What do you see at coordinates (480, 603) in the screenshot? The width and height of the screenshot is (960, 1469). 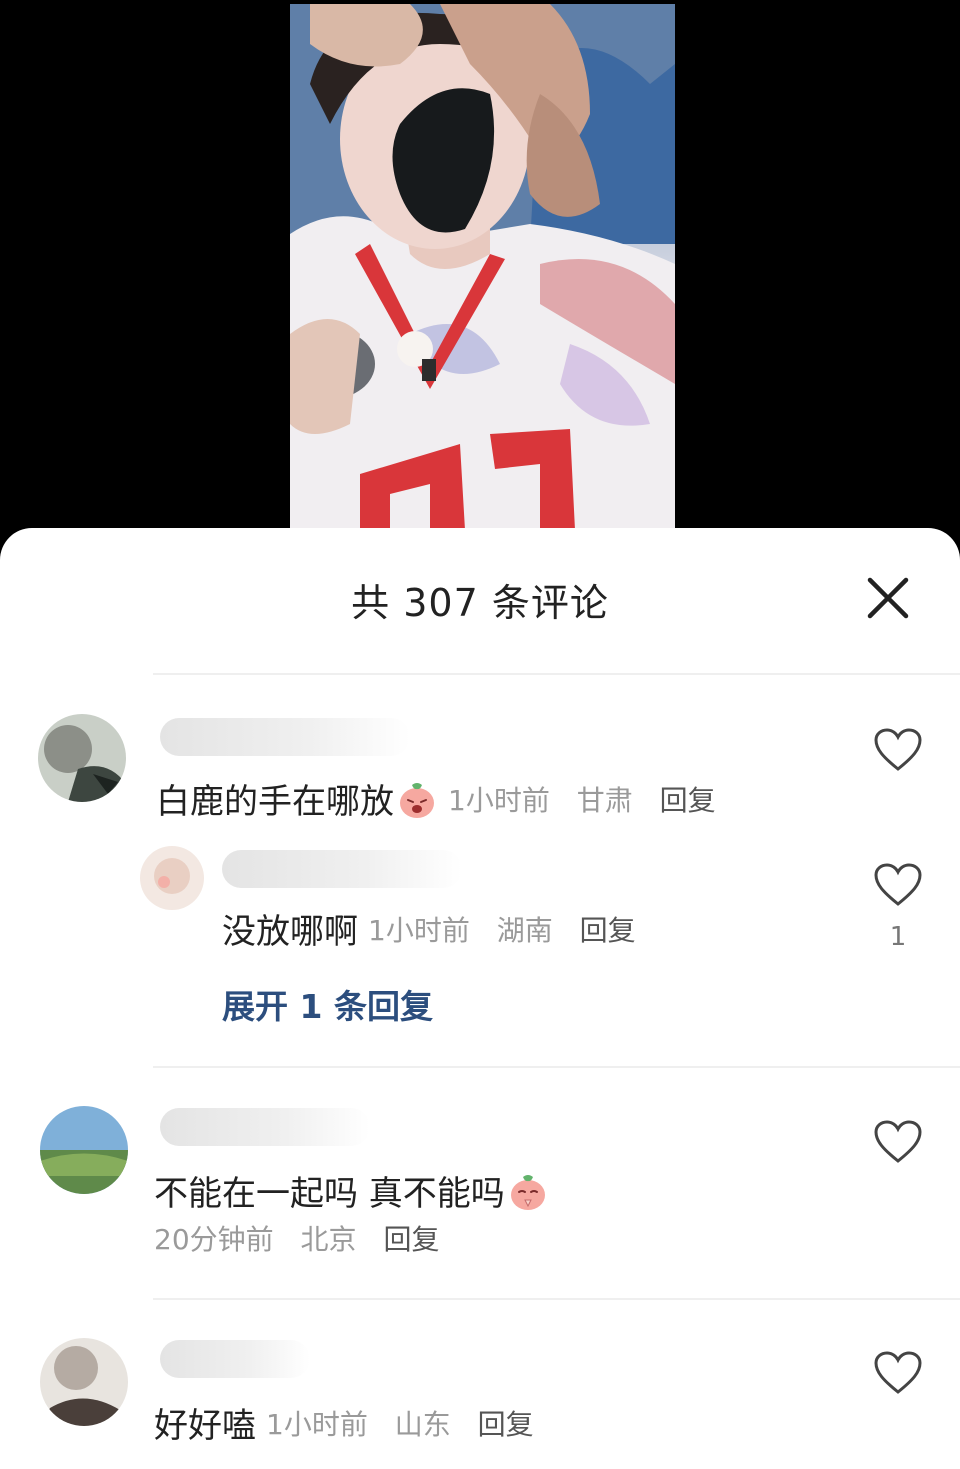 I see `comment-count-title: 共 307 条评论` at bounding box center [480, 603].